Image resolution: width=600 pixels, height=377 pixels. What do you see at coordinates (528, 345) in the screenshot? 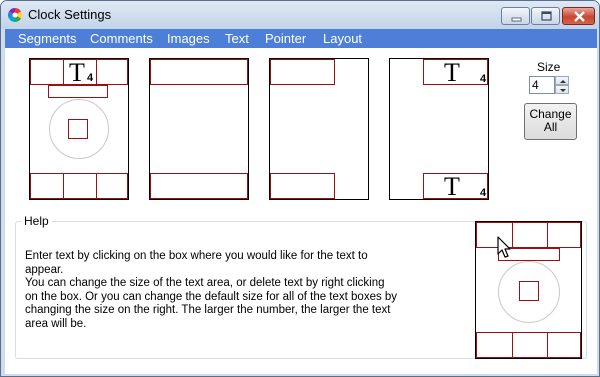
I see `example-bottom-box` at bounding box center [528, 345].